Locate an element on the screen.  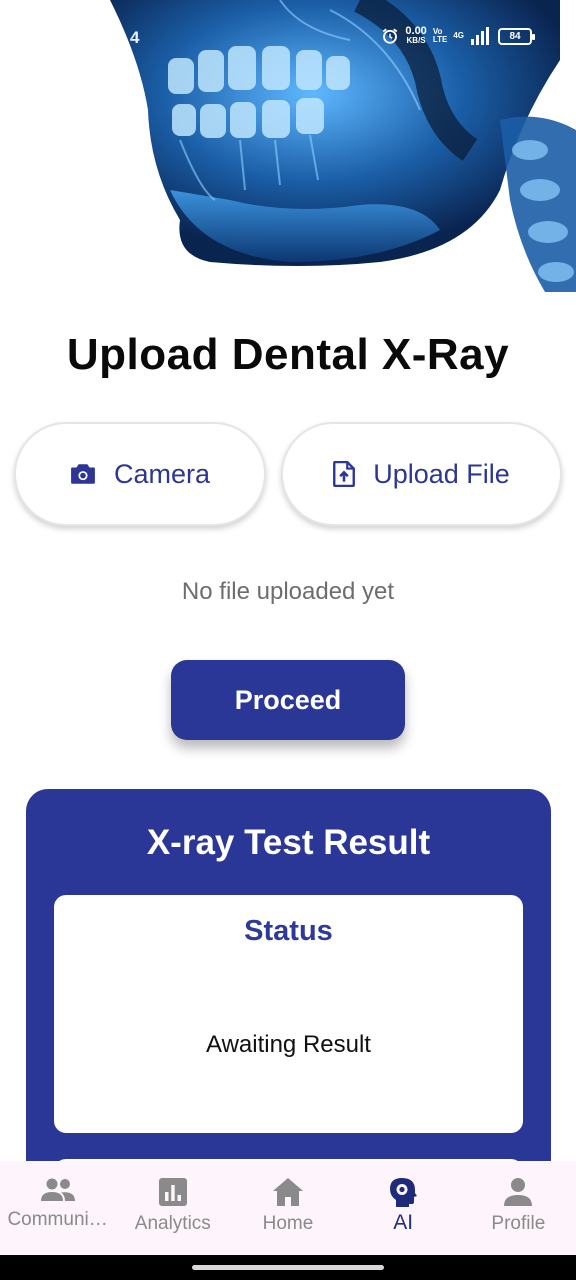
upload-file-icon is located at coordinates (344, 474).